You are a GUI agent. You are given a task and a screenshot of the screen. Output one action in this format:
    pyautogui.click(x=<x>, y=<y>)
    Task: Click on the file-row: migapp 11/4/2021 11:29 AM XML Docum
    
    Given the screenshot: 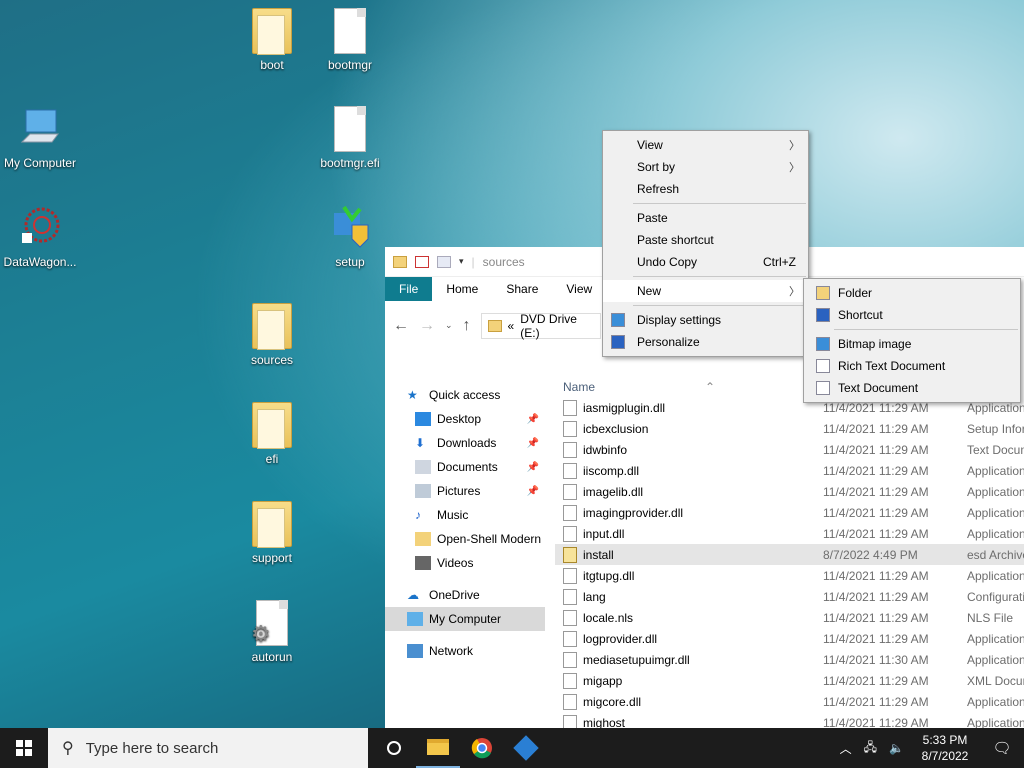 What is the action you would take?
    pyautogui.click(x=789, y=680)
    